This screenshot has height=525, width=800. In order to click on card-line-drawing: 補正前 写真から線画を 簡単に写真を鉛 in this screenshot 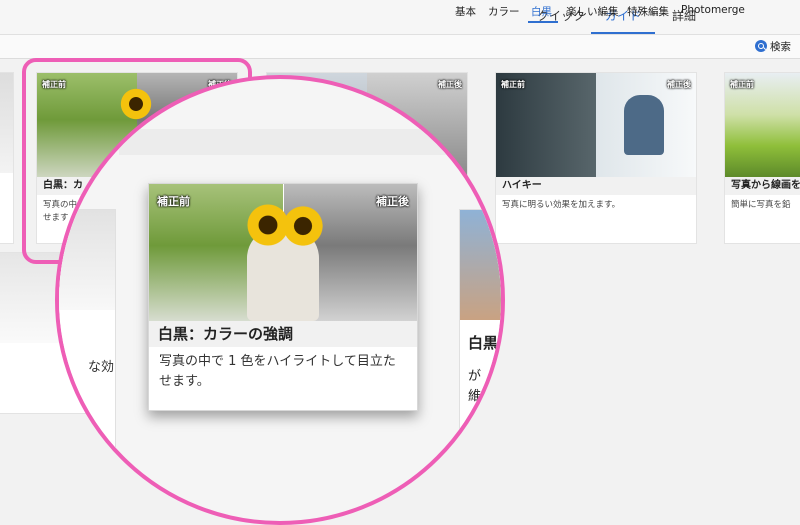, I will do `click(762, 158)`.